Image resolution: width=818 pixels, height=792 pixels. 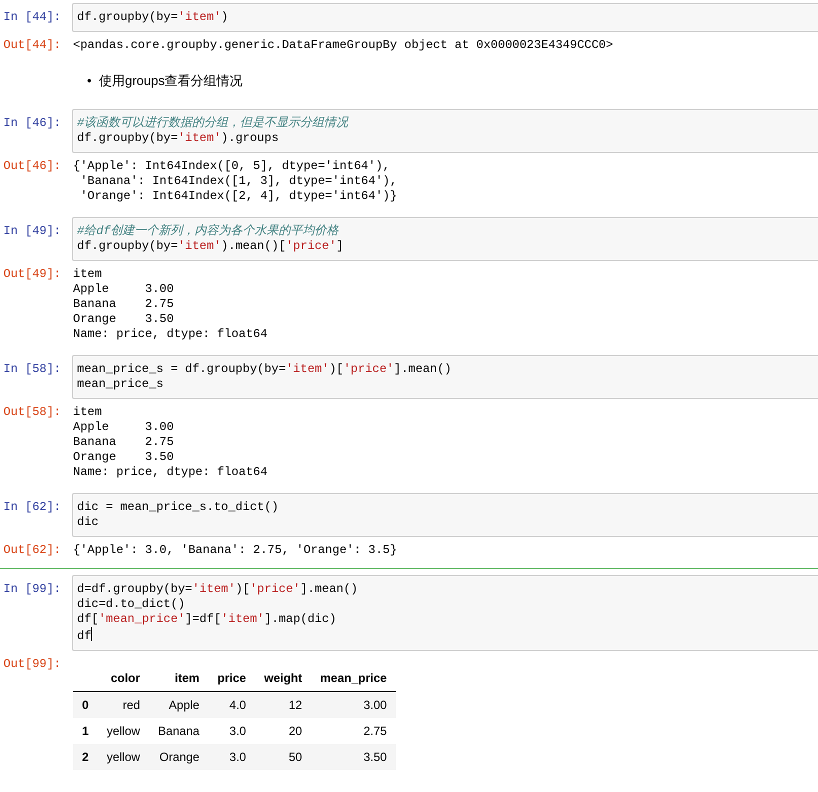 What do you see at coordinates (32, 274) in the screenshot?
I see `output-prompt: Out[49]:` at bounding box center [32, 274].